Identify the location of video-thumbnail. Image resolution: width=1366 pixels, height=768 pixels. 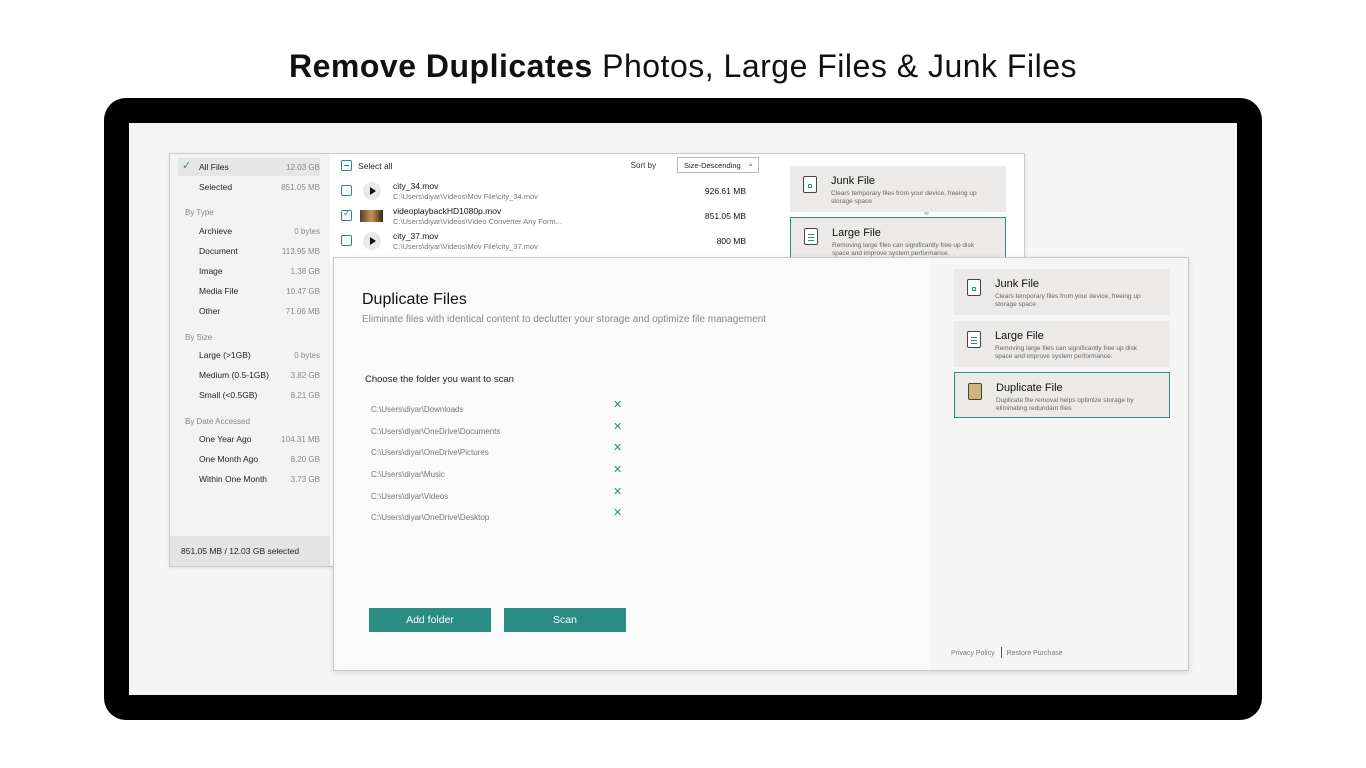
(371, 216).